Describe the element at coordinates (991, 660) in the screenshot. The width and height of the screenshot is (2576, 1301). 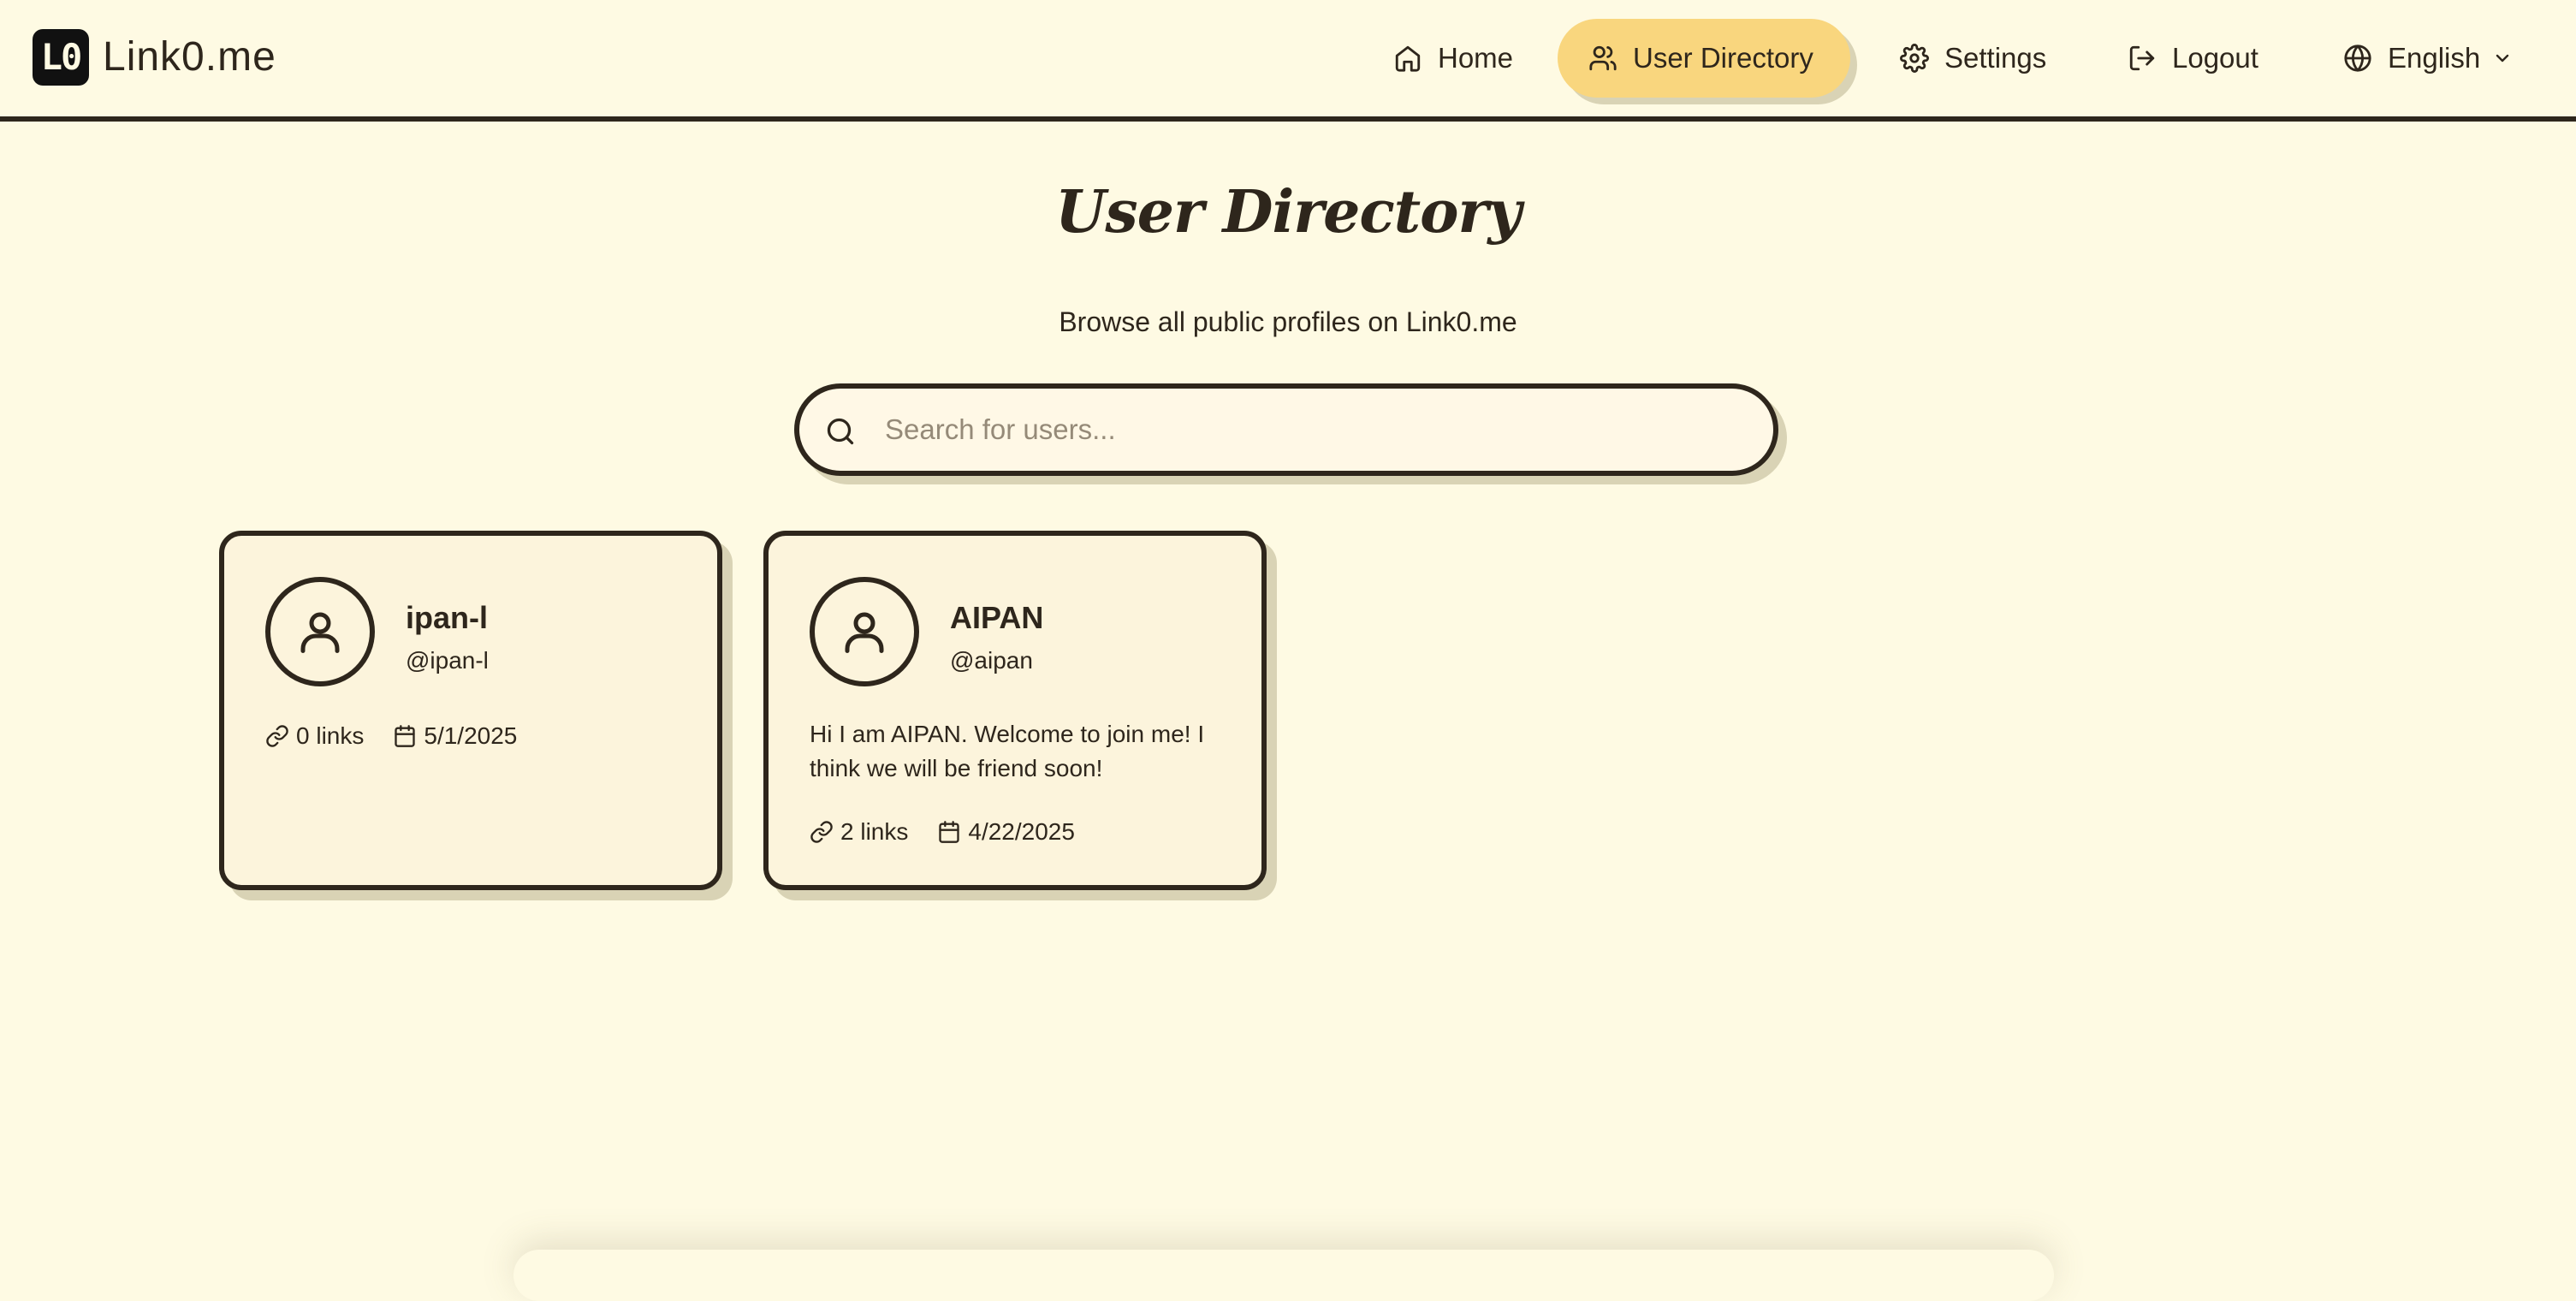
I see `user-handle: @aipan` at that location.